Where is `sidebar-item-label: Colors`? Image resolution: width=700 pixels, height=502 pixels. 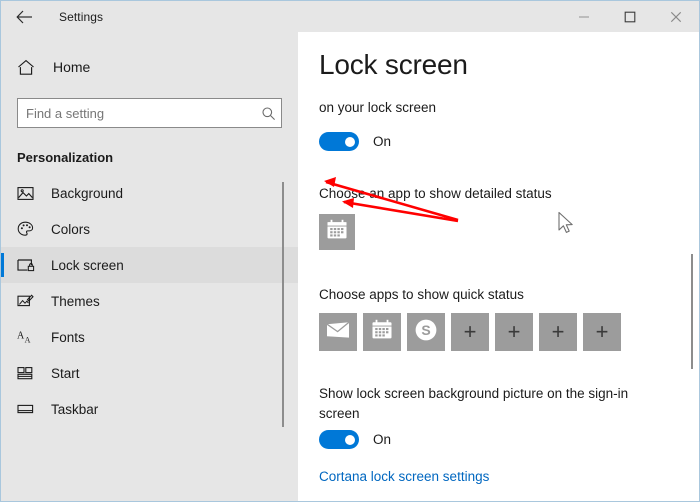 sidebar-item-label: Colors is located at coordinates (71, 229).